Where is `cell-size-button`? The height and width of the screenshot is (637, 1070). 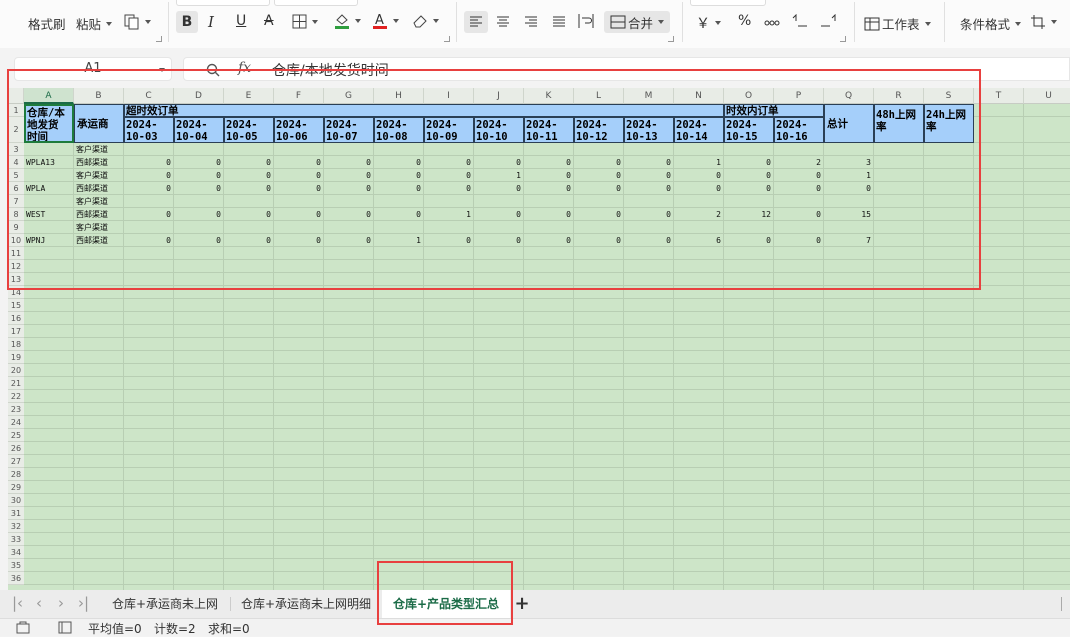 cell-size-button is located at coordinates (1043, 22).